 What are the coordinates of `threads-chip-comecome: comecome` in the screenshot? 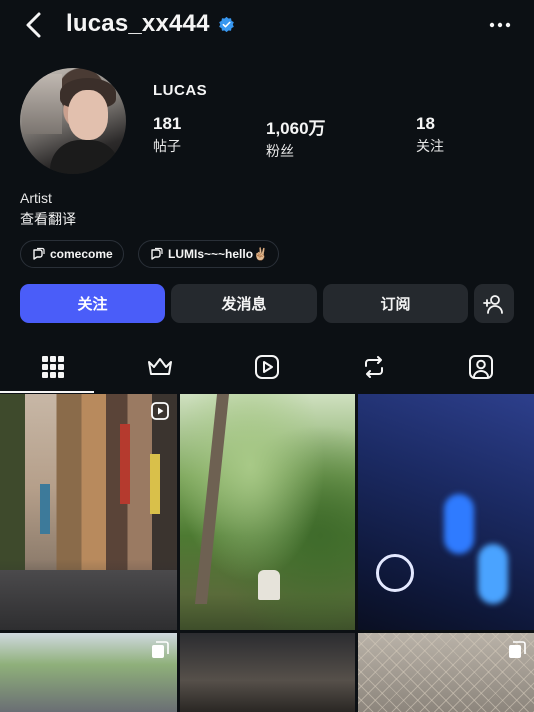 It's located at (72, 254).